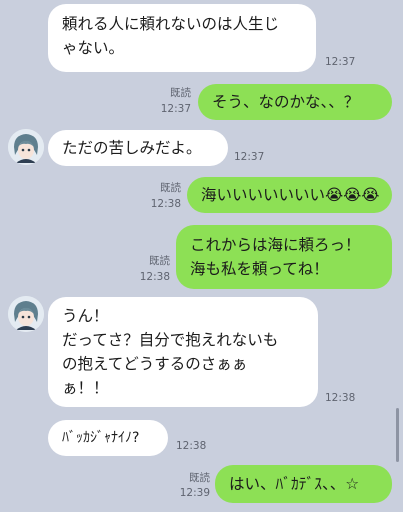 This screenshot has height=512, width=403. I want to click on message-bubble-incoming: 頼れる人に頼れないのは人生じ ゃない。, so click(182, 38).